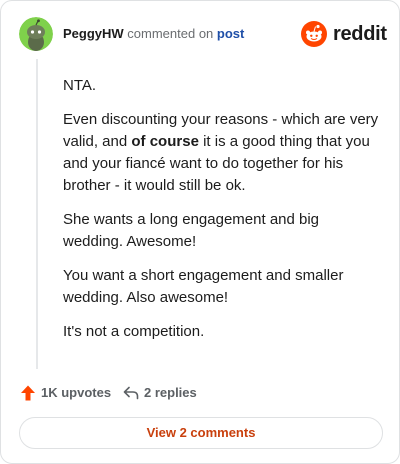 The image size is (400, 464). Describe the element at coordinates (37, 214) in the screenshot. I see `thread-line` at that location.